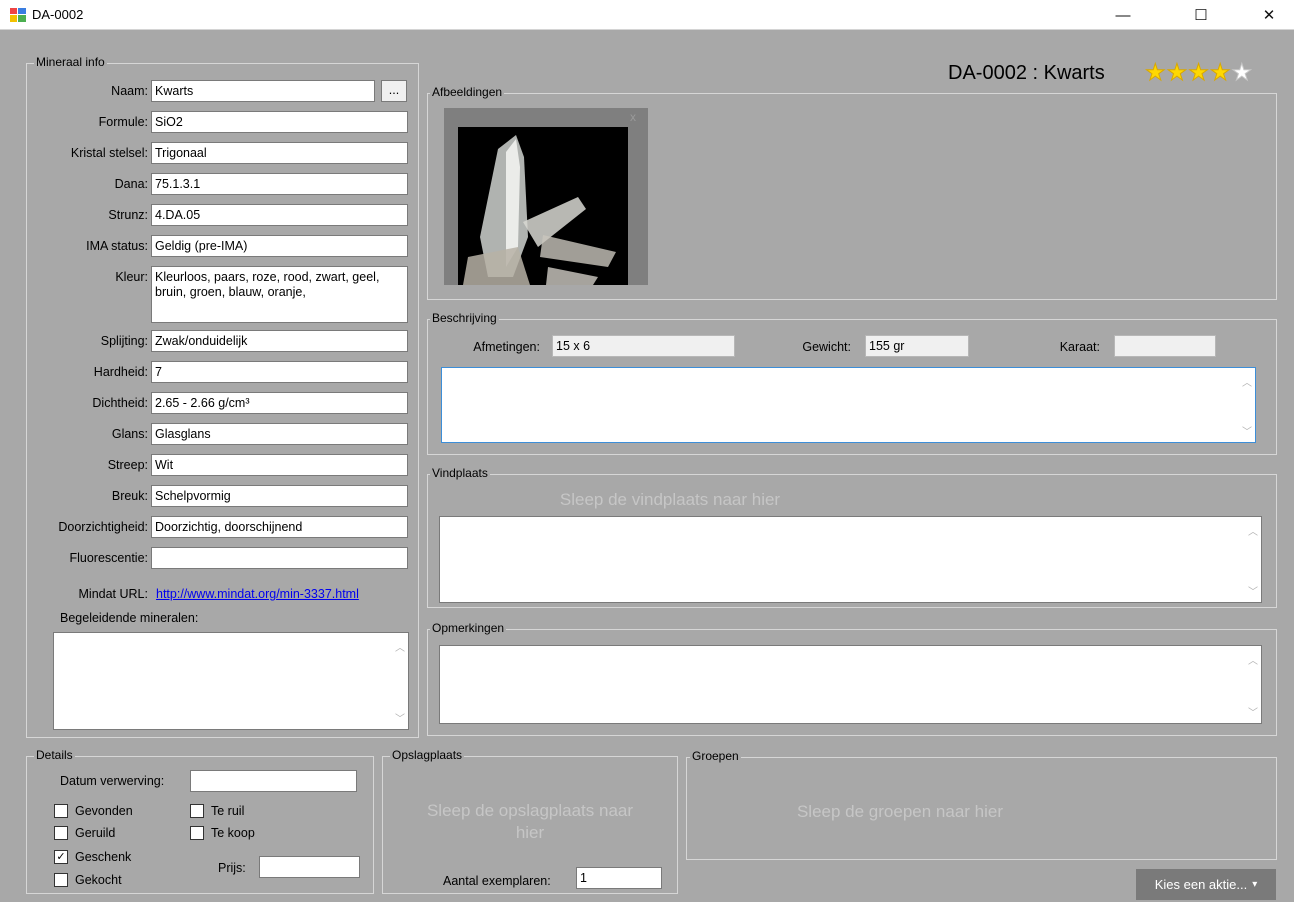 This screenshot has height=902, width=1294. I want to click on accompanying-minerals-label: Begeleidende mineralen:, so click(129, 618).